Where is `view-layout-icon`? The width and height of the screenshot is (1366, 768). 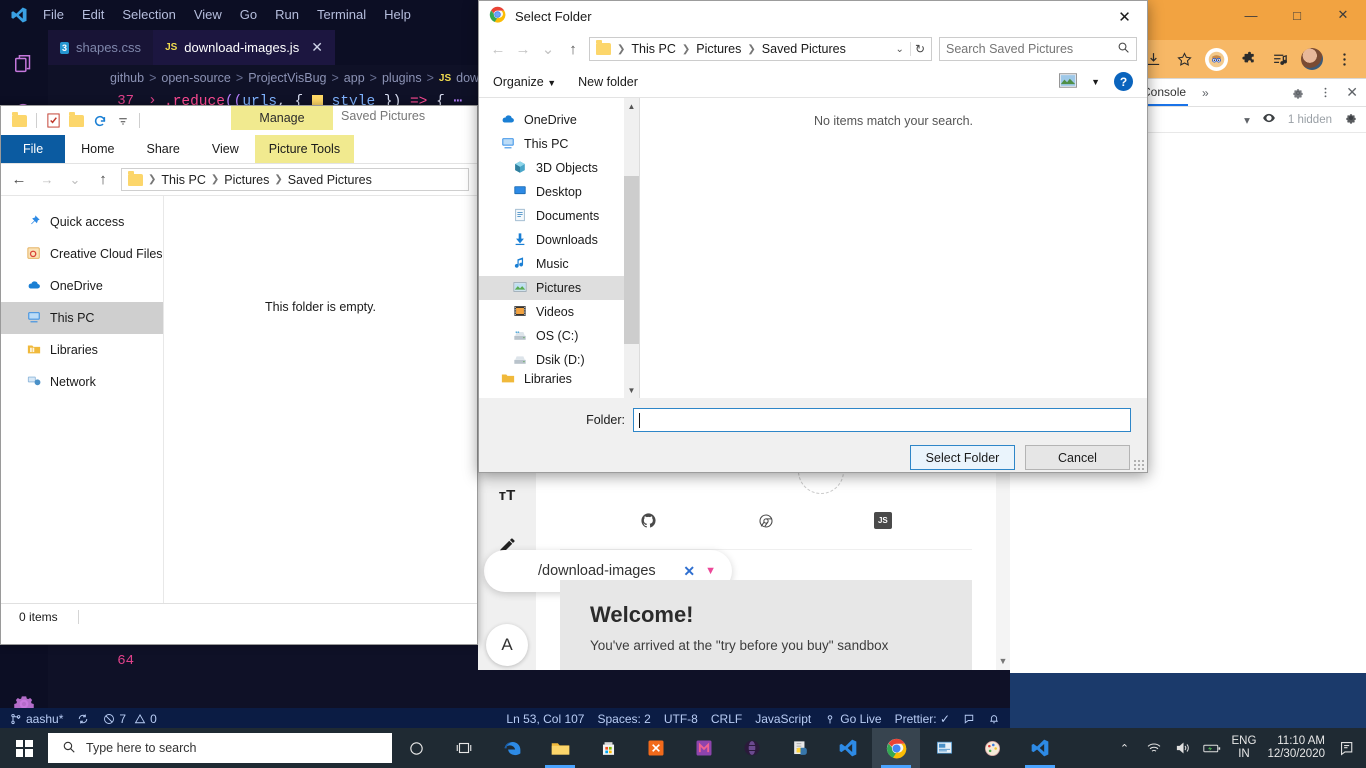
view-layout-icon is located at coordinates (1068, 81).